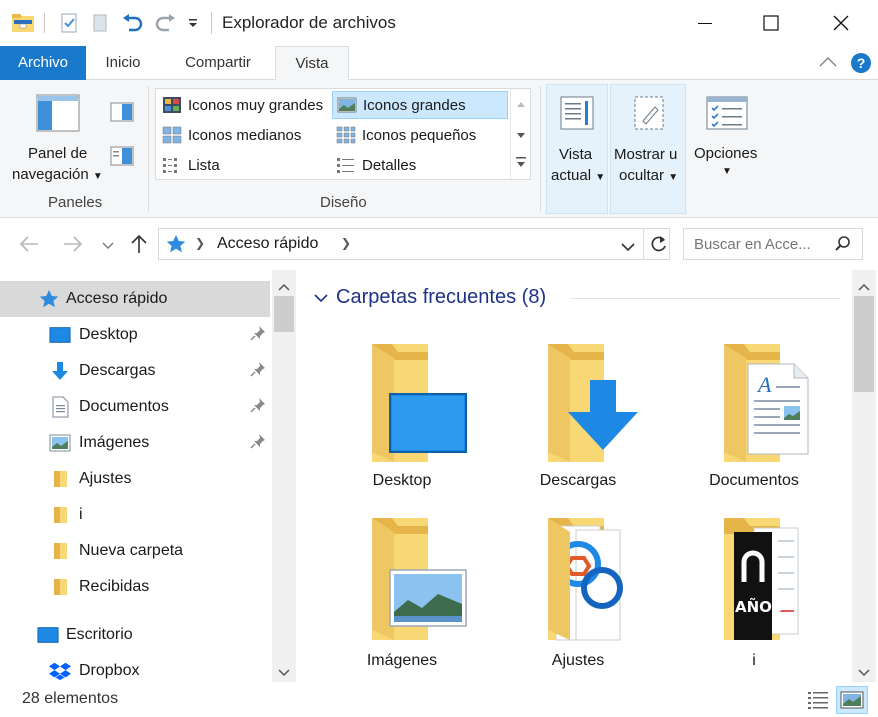 Image resolution: width=878 pixels, height=717 pixels. I want to click on forward-button, so click(73, 246).